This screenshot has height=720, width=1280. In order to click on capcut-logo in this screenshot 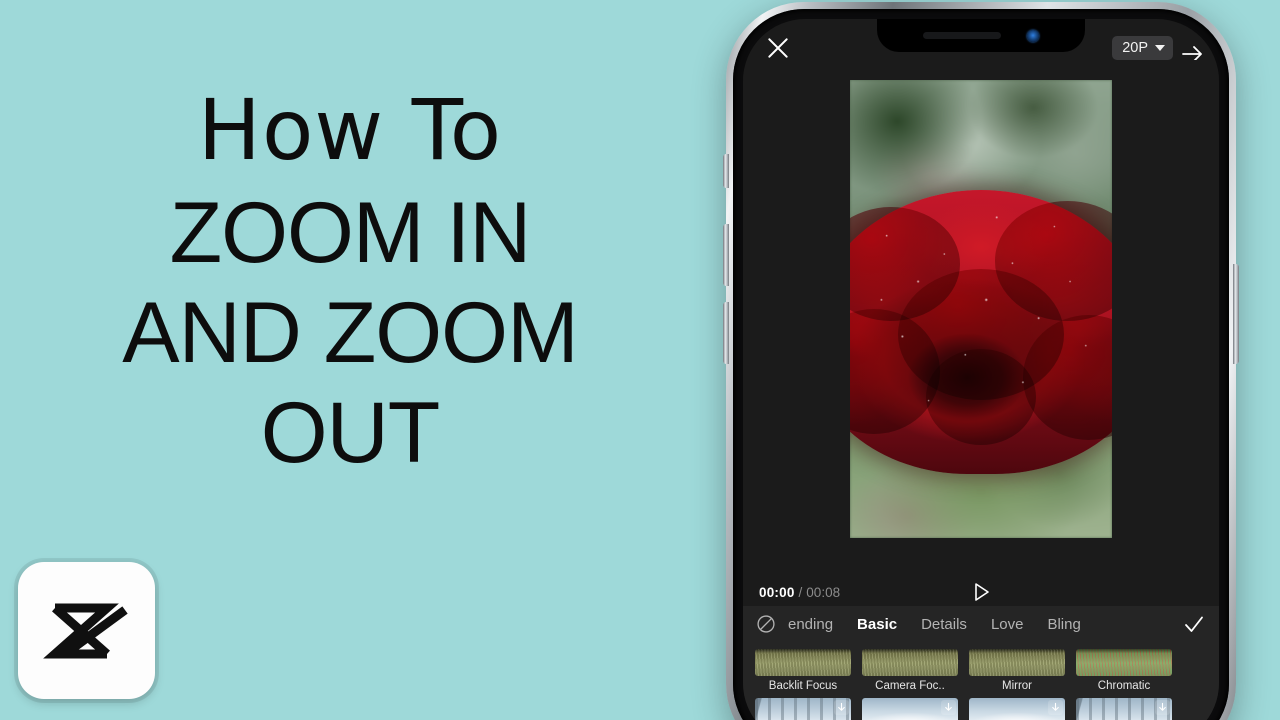, I will do `click(86, 630)`.